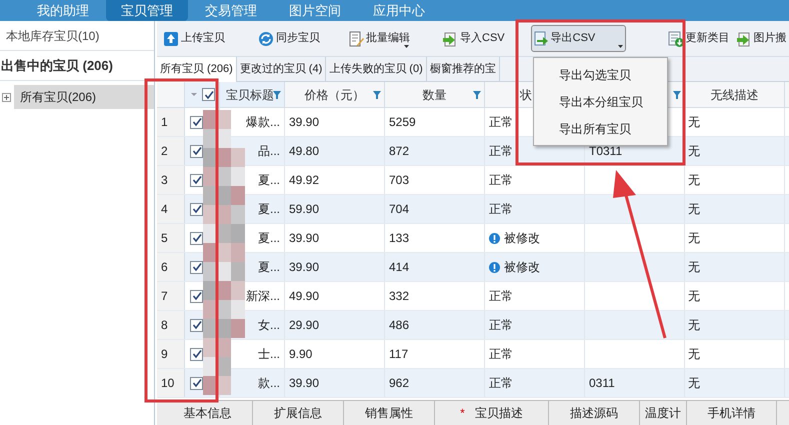  Describe the element at coordinates (356, 38) in the screenshot. I see `document-pencil-icon` at that location.